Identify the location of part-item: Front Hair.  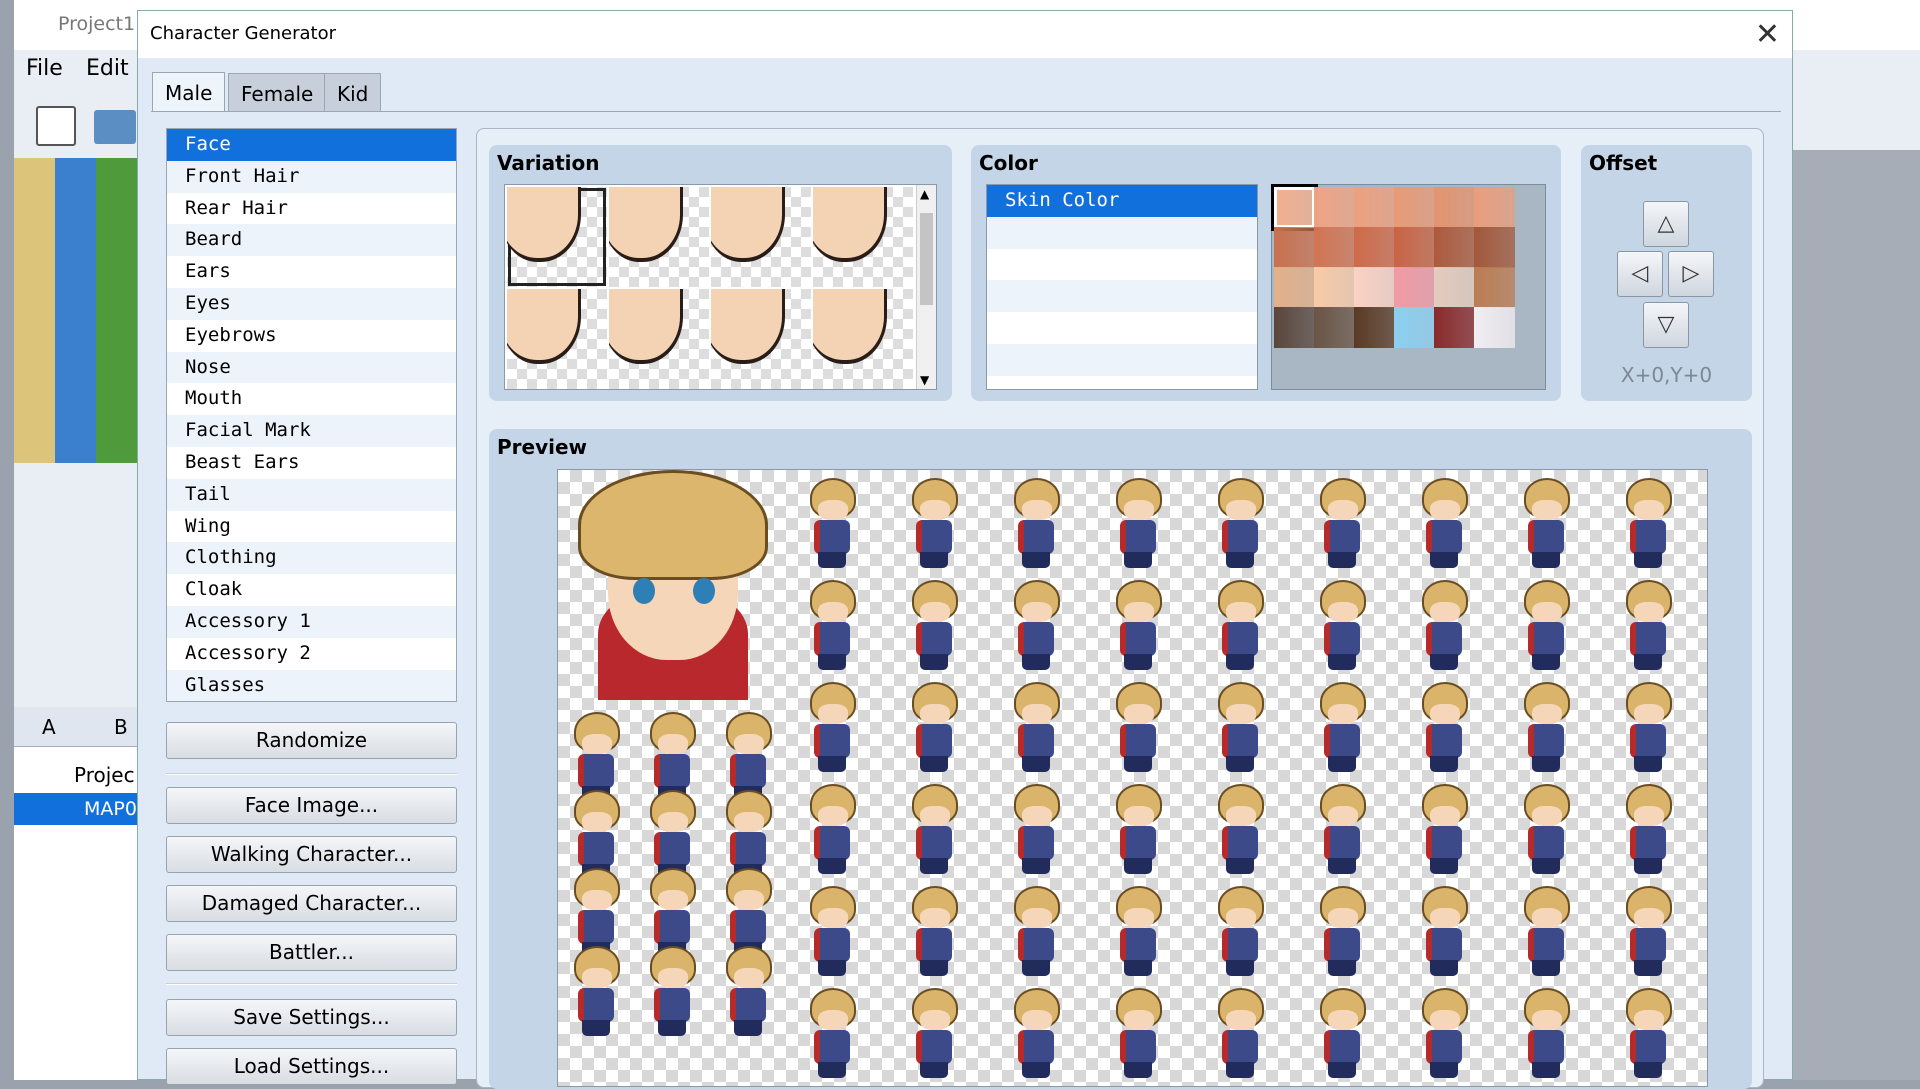
(311, 176).